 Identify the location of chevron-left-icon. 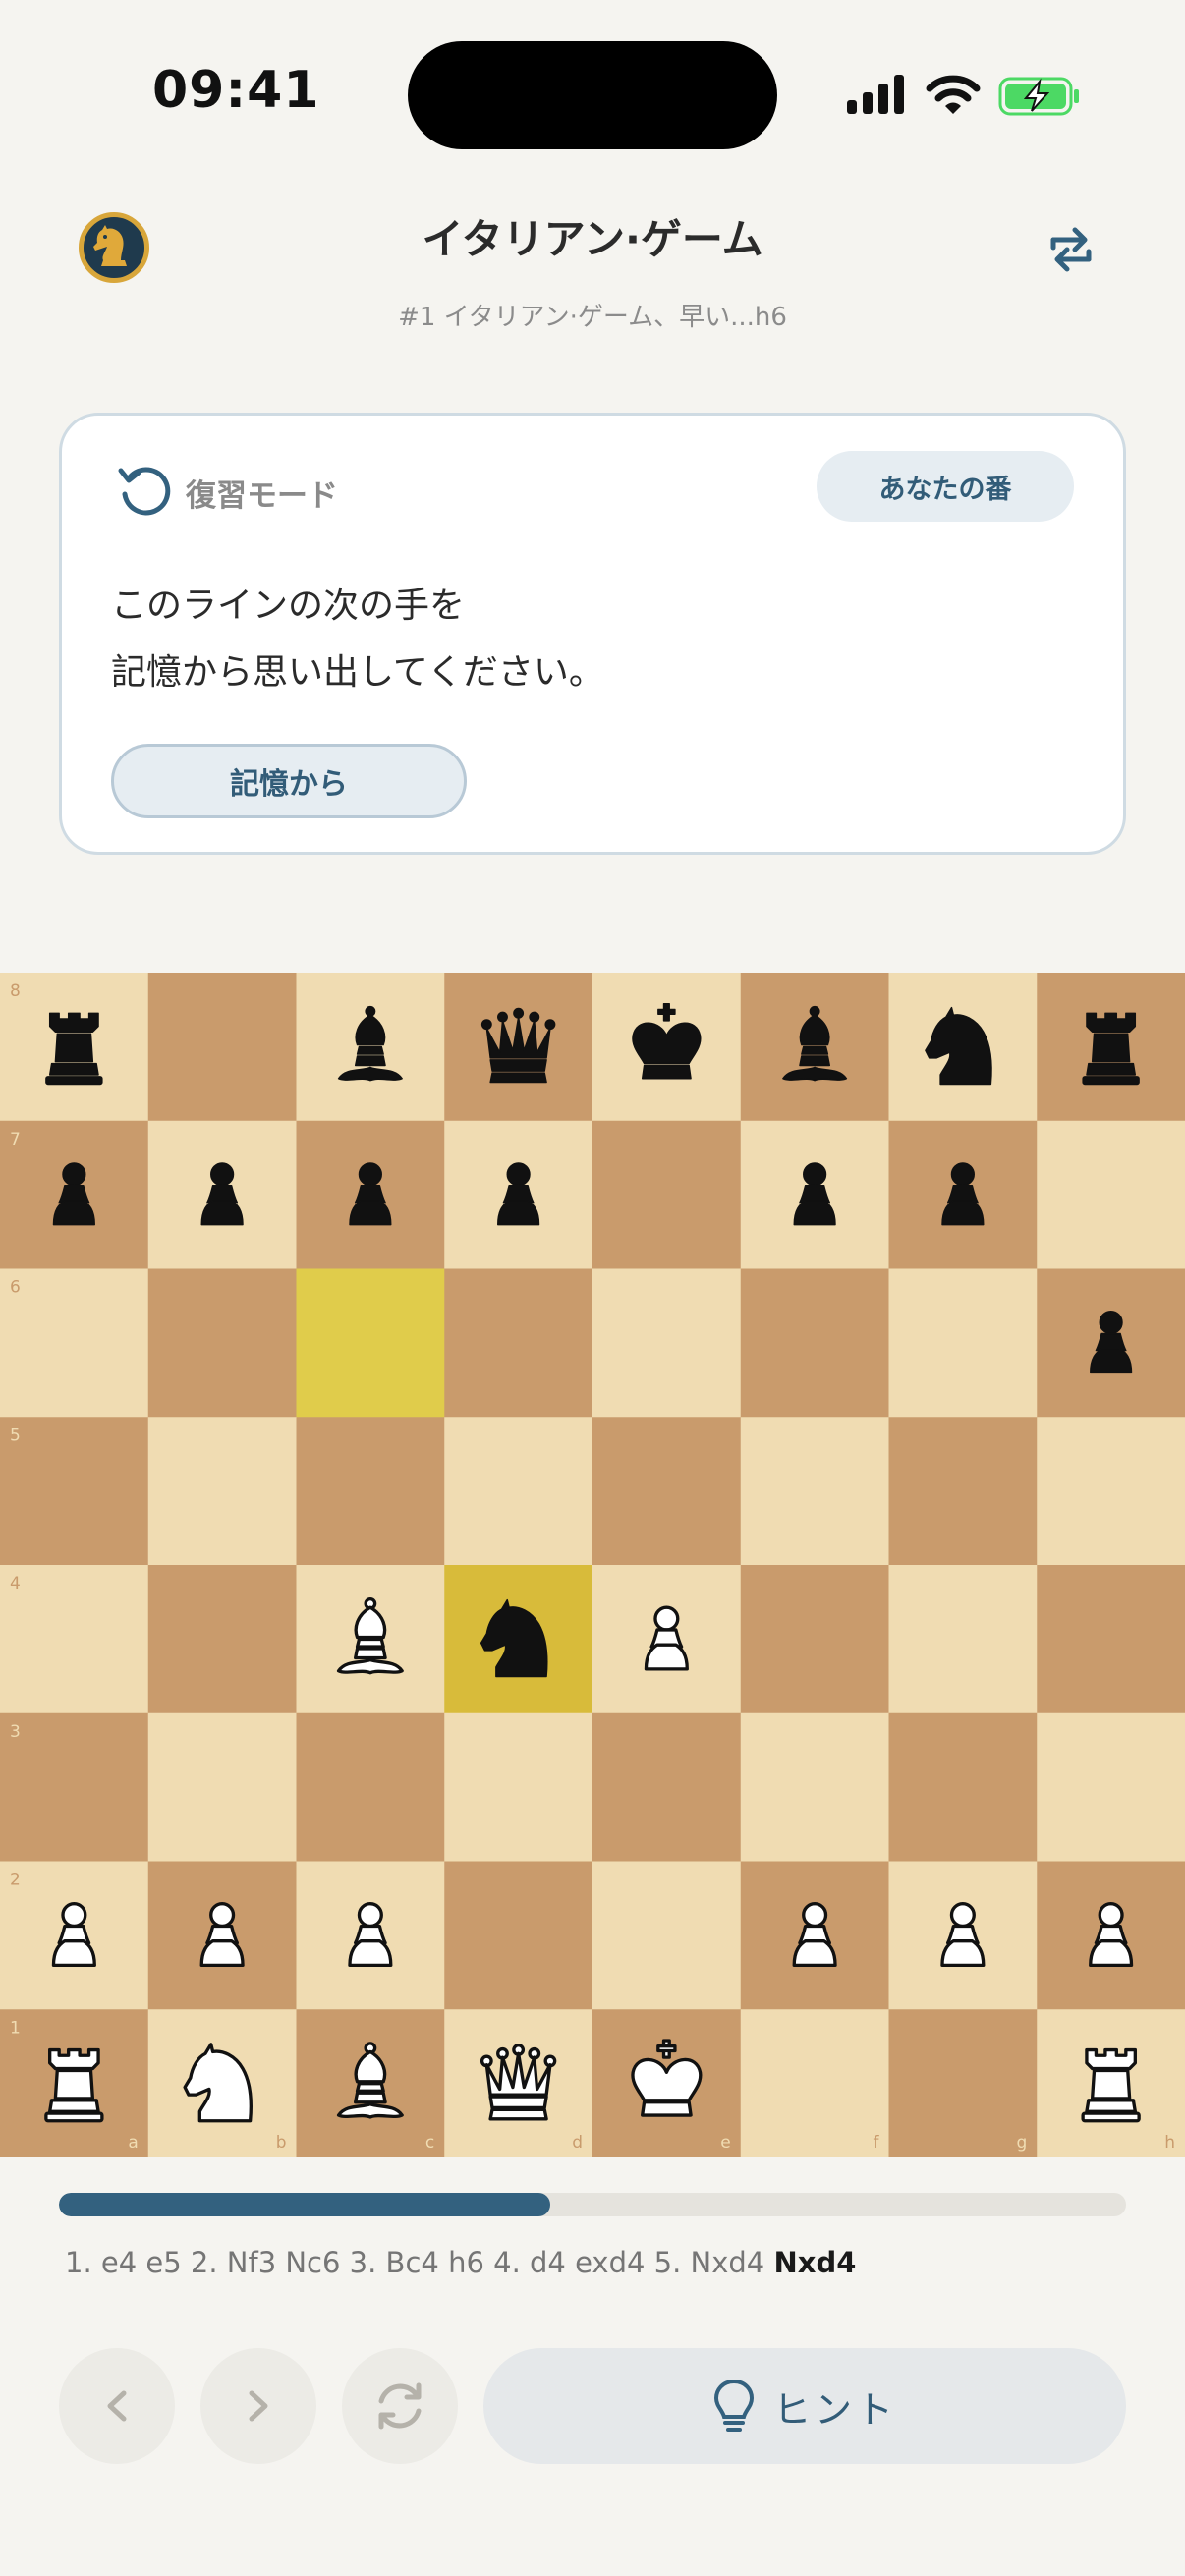
(117, 2406).